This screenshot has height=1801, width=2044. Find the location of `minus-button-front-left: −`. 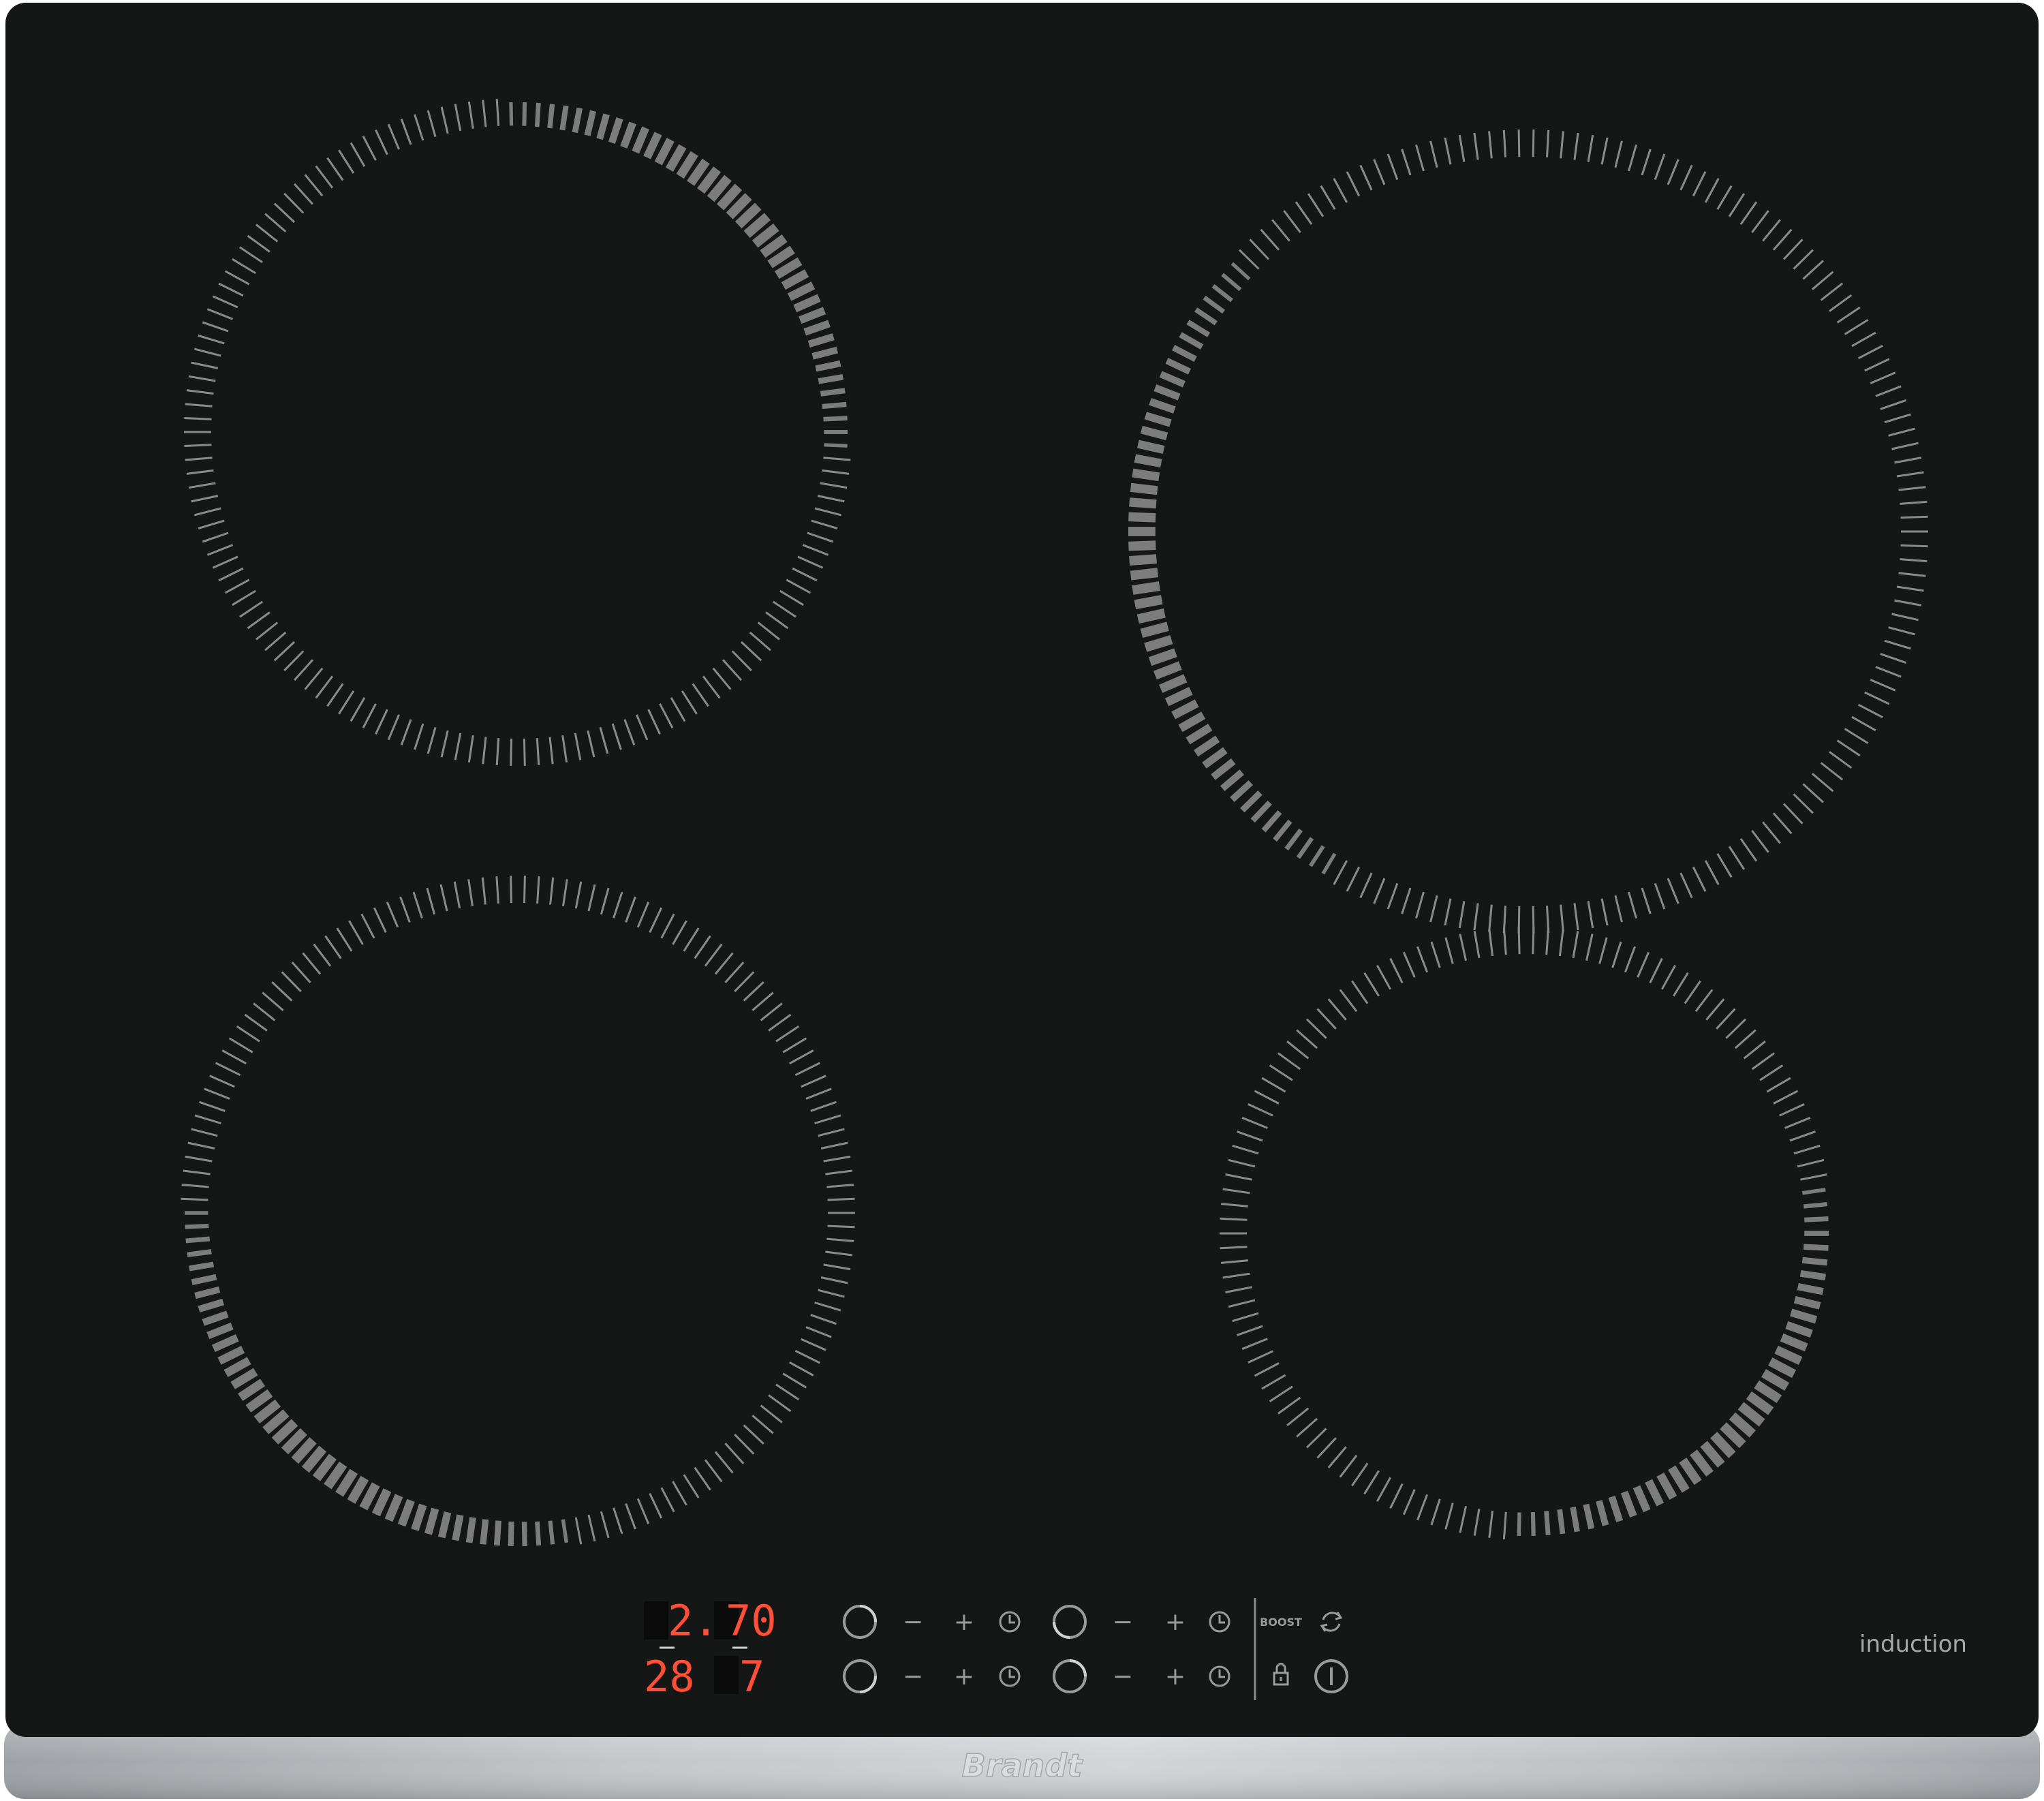

minus-button-front-left: − is located at coordinates (913, 1677).